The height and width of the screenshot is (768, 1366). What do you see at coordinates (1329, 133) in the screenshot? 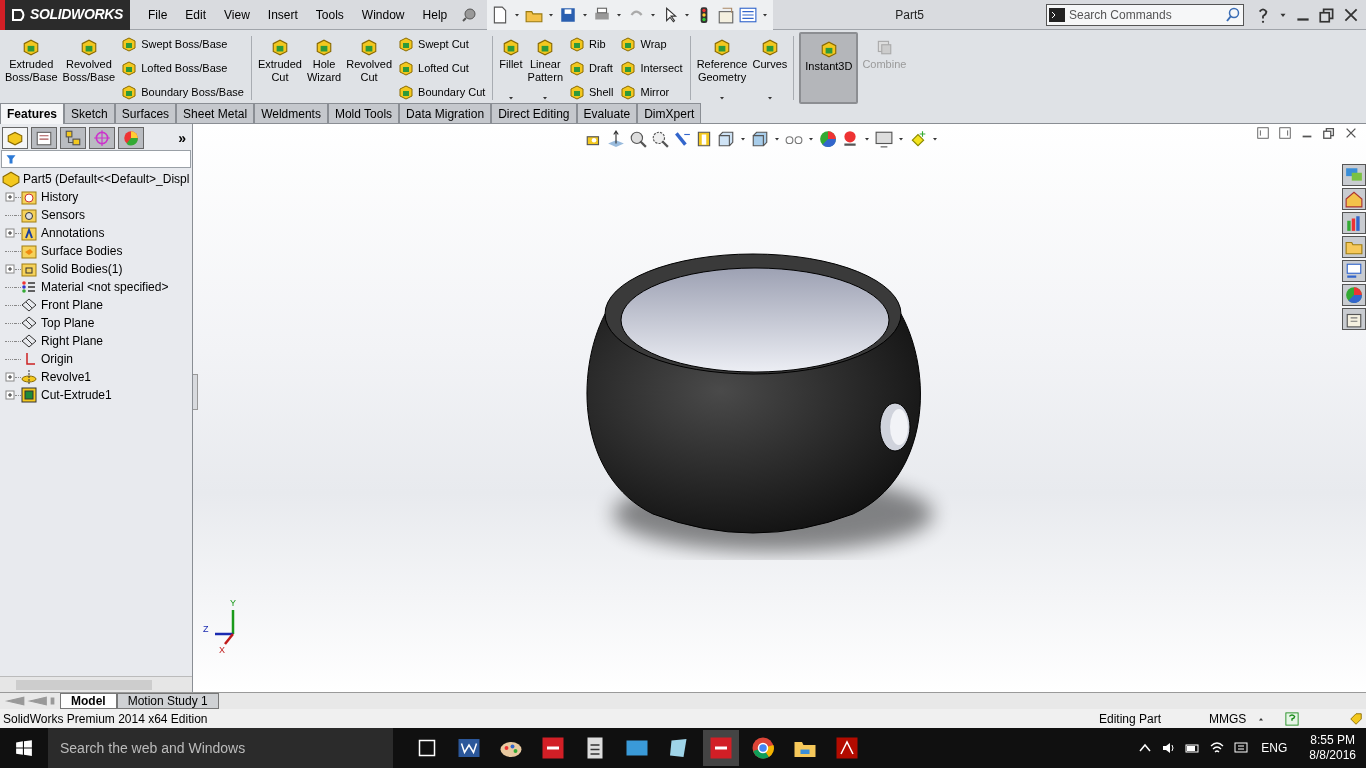
I see `restore-icon` at bounding box center [1329, 133].